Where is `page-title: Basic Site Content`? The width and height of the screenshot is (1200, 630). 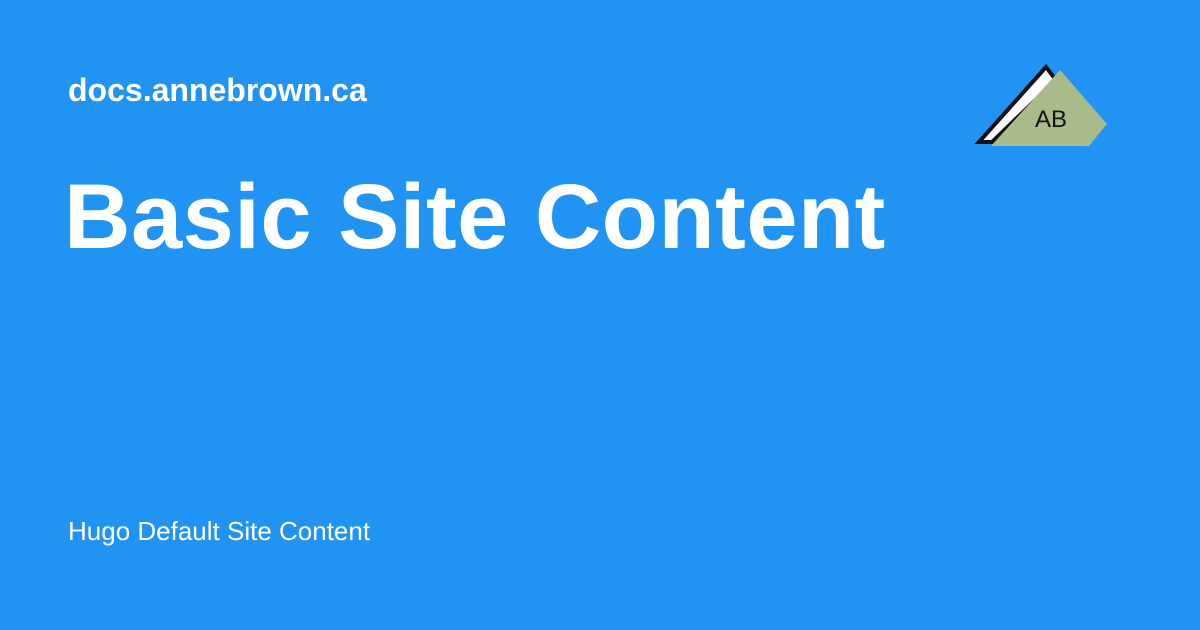 page-title: Basic Site Content is located at coordinates (475, 217).